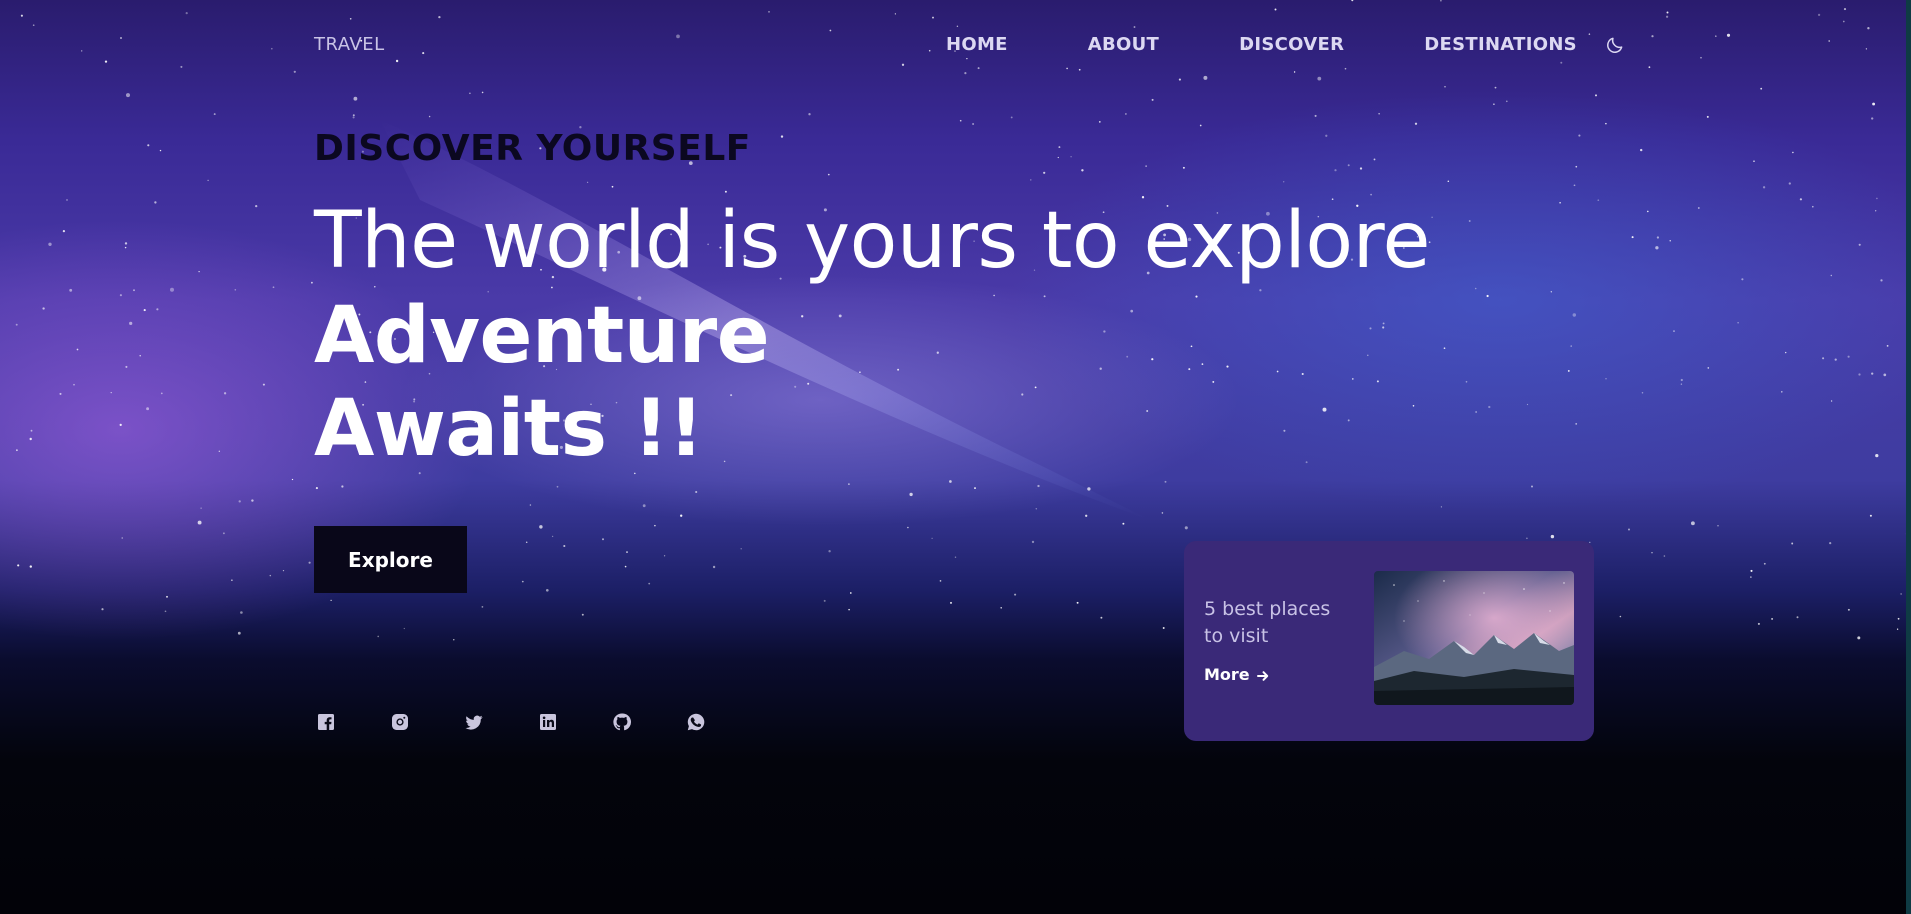 The width and height of the screenshot is (1911, 914). What do you see at coordinates (548, 722) in the screenshot?
I see `linkedin-icon` at bounding box center [548, 722].